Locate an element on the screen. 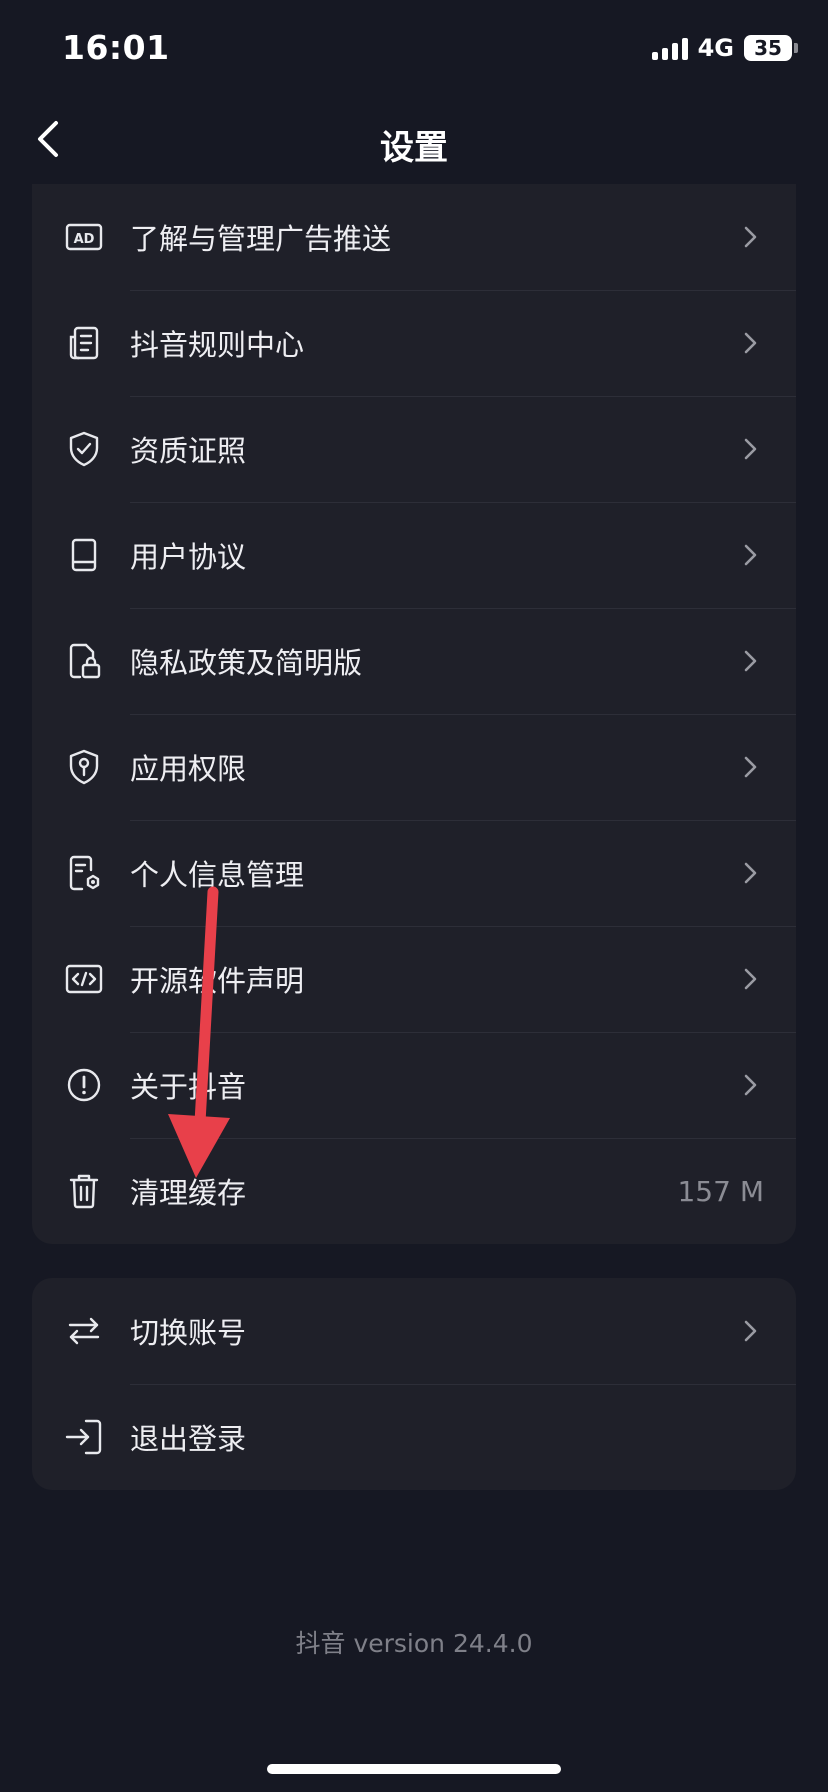 Image resolution: width=828 pixels, height=1792 pixels. settings-item-privacy-policy: 隐私政策及简明版 is located at coordinates (414, 661).